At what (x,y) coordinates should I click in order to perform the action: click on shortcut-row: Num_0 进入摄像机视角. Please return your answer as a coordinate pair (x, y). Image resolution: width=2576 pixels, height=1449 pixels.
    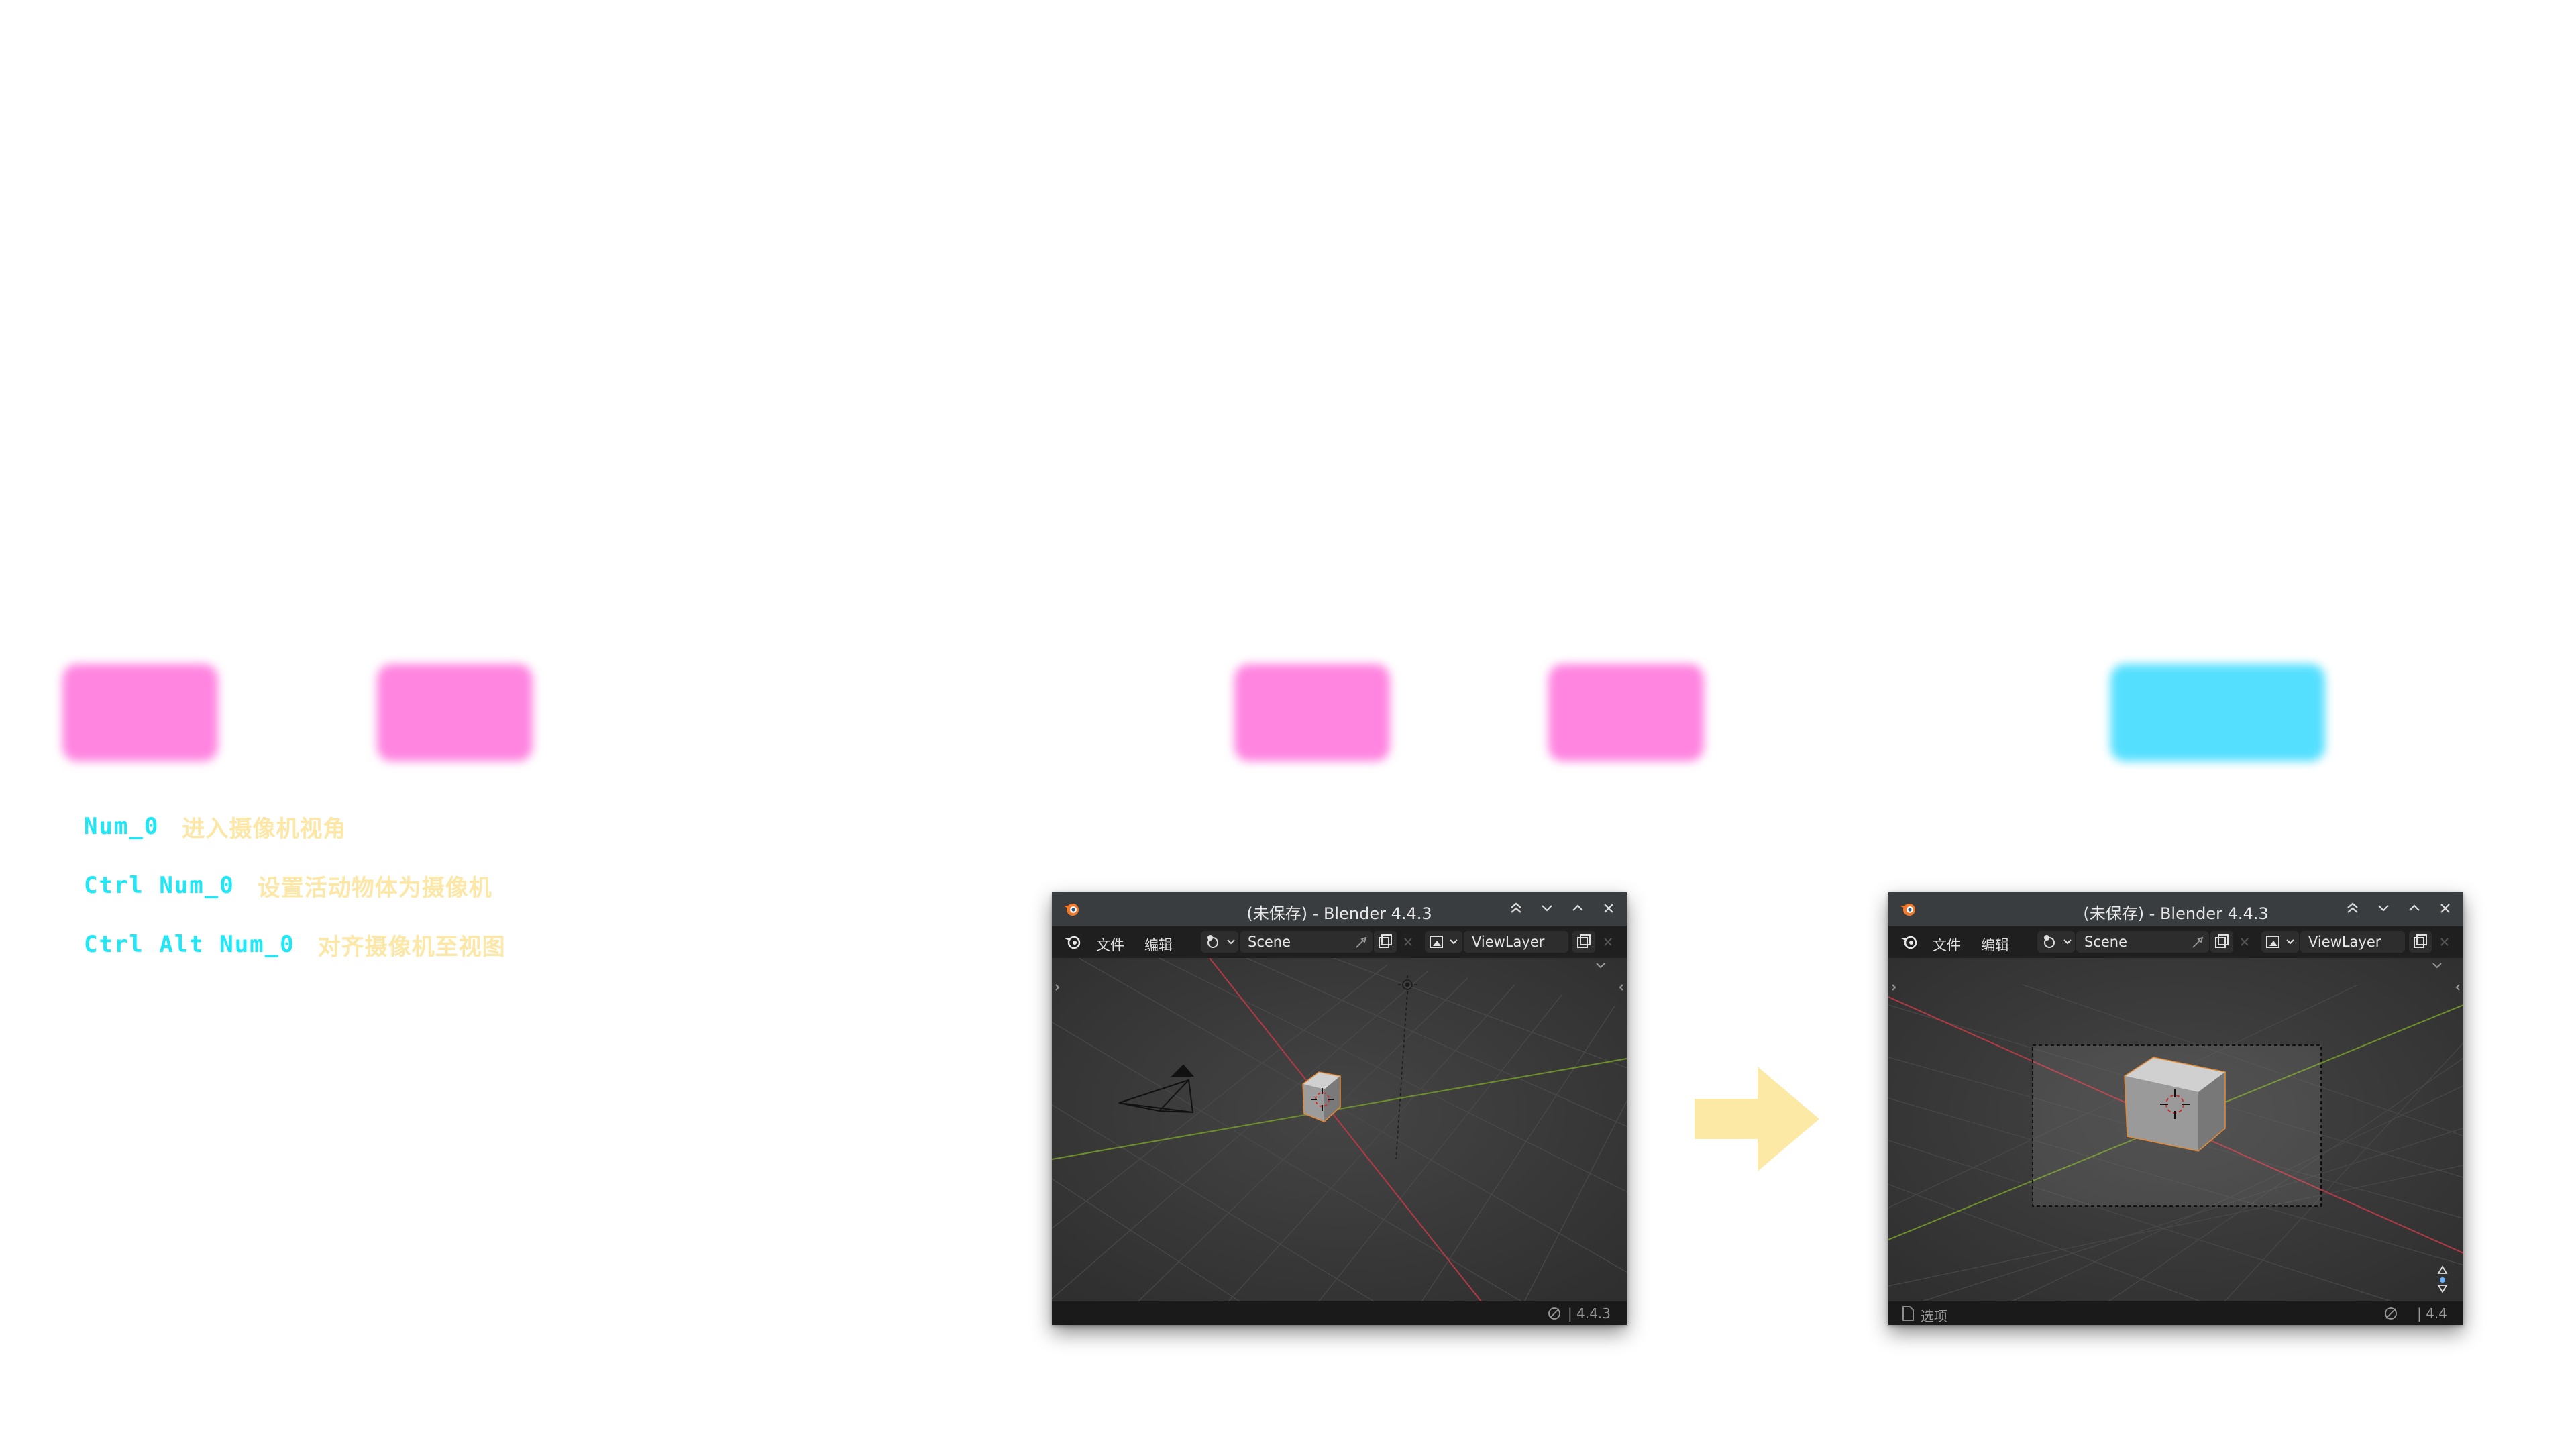
    Looking at the image, I should click on (215, 826).